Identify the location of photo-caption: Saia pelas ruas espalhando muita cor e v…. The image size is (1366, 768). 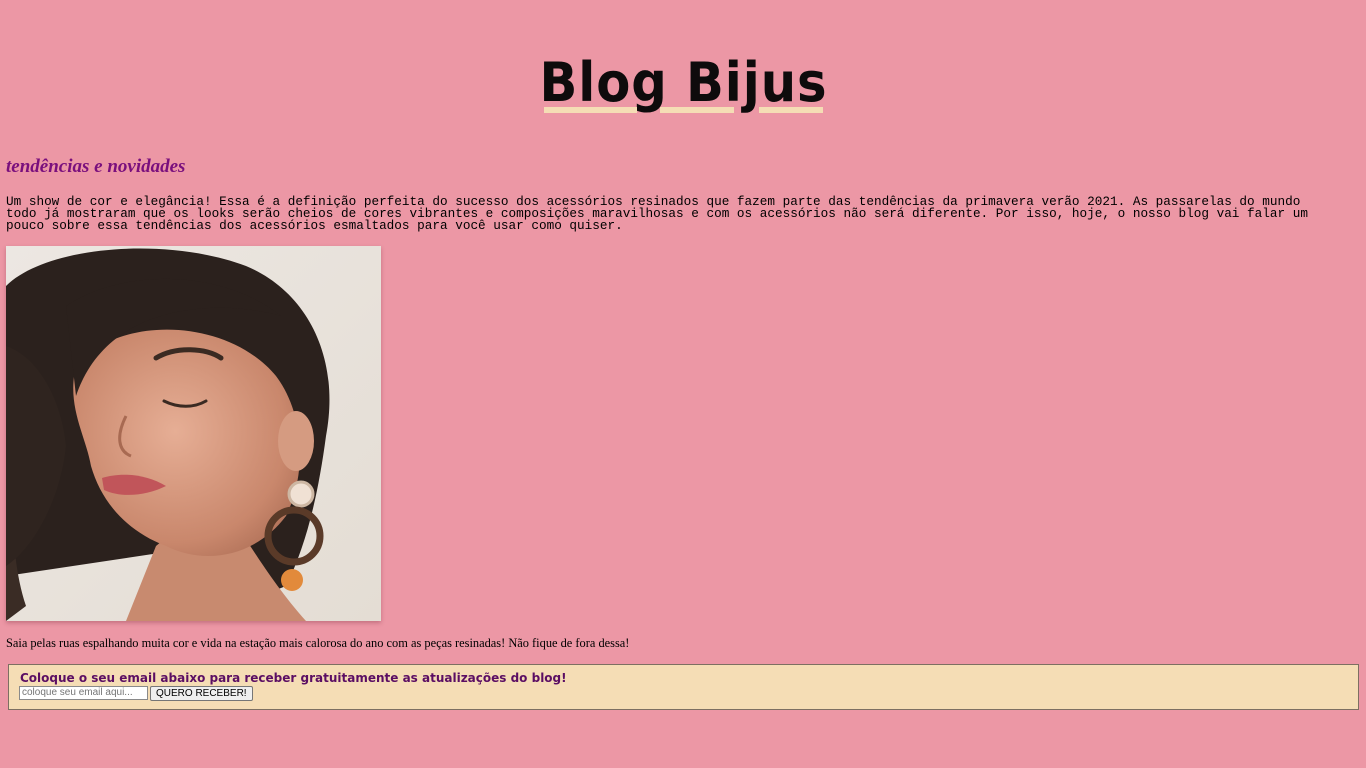
(318, 643).